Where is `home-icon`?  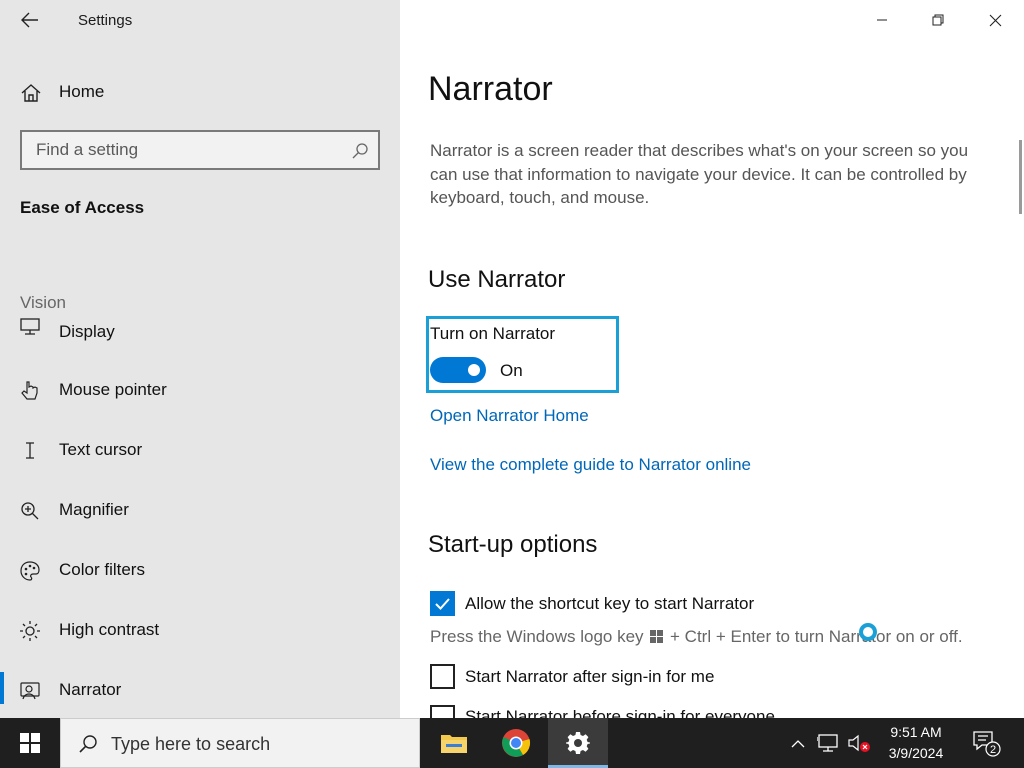
home-icon is located at coordinates (31, 93).